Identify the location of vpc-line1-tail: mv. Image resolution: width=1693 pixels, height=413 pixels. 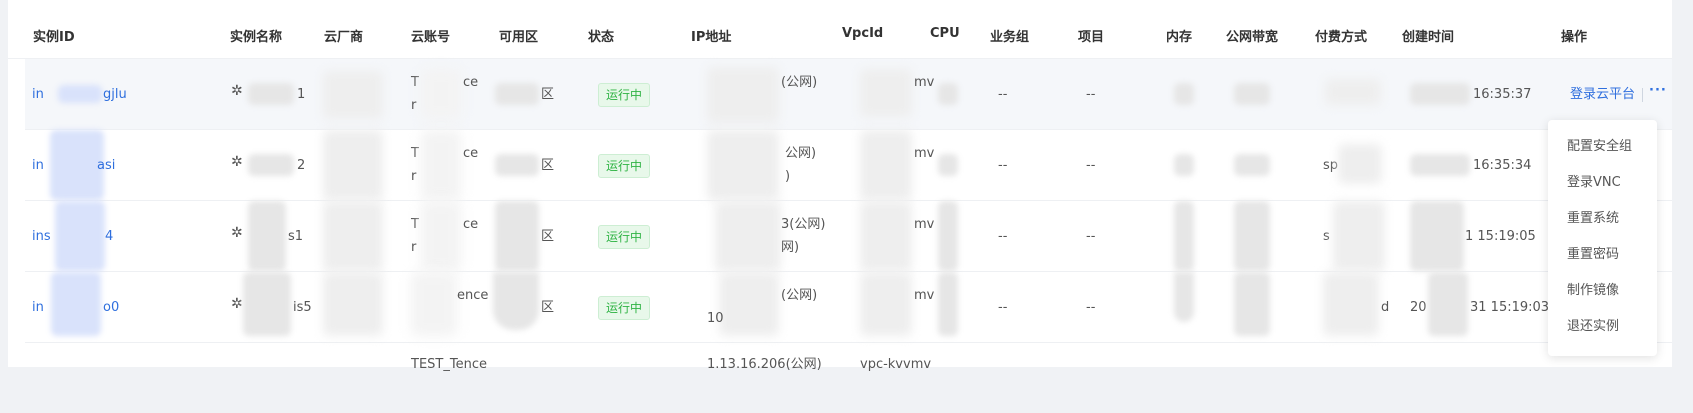
(924, 82).